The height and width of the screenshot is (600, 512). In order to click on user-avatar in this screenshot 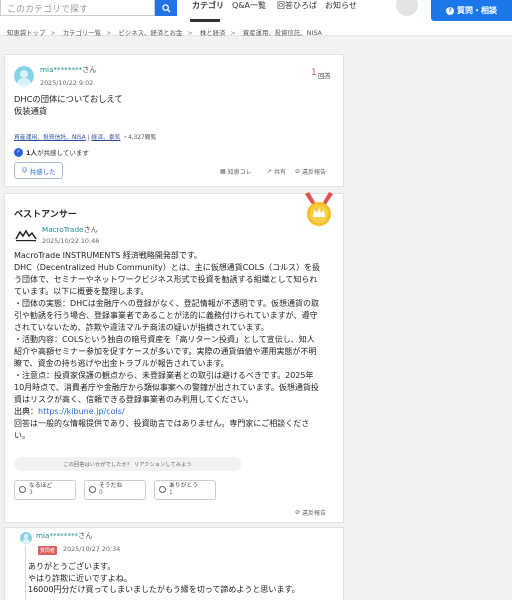, I will do `click(407, 8)`.